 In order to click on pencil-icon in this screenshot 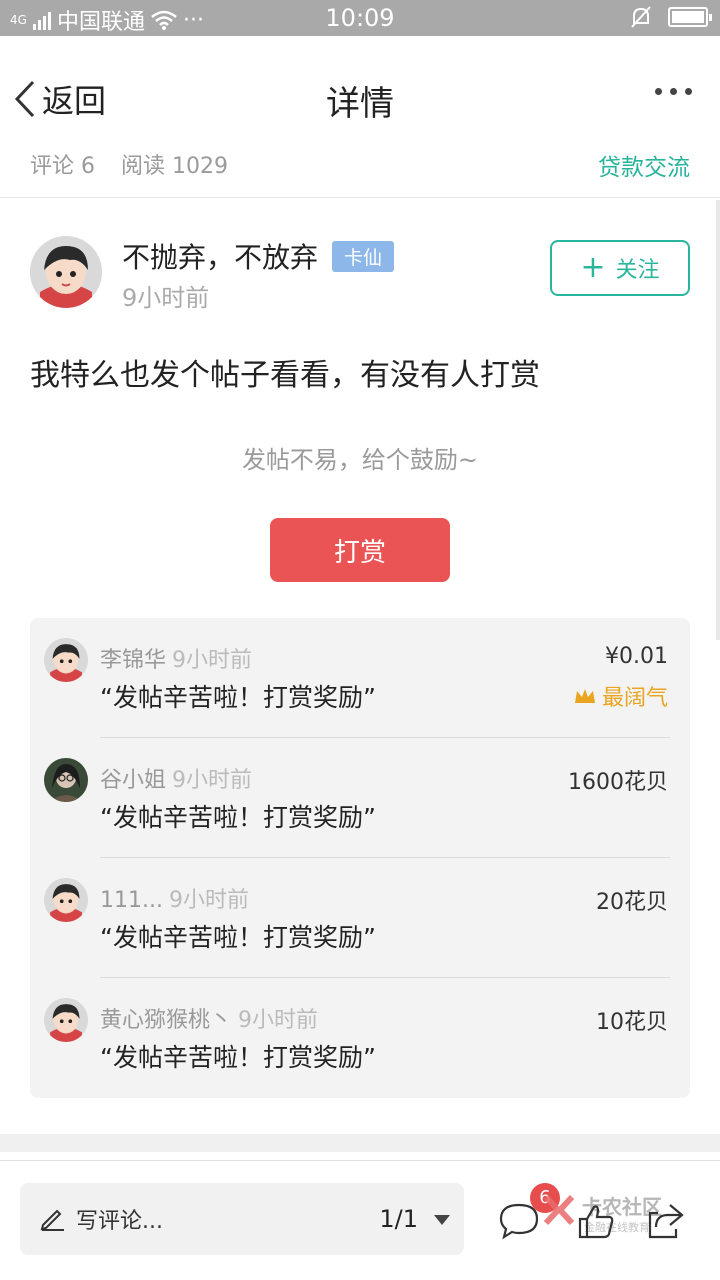, I will do `click(52, 1220)`.